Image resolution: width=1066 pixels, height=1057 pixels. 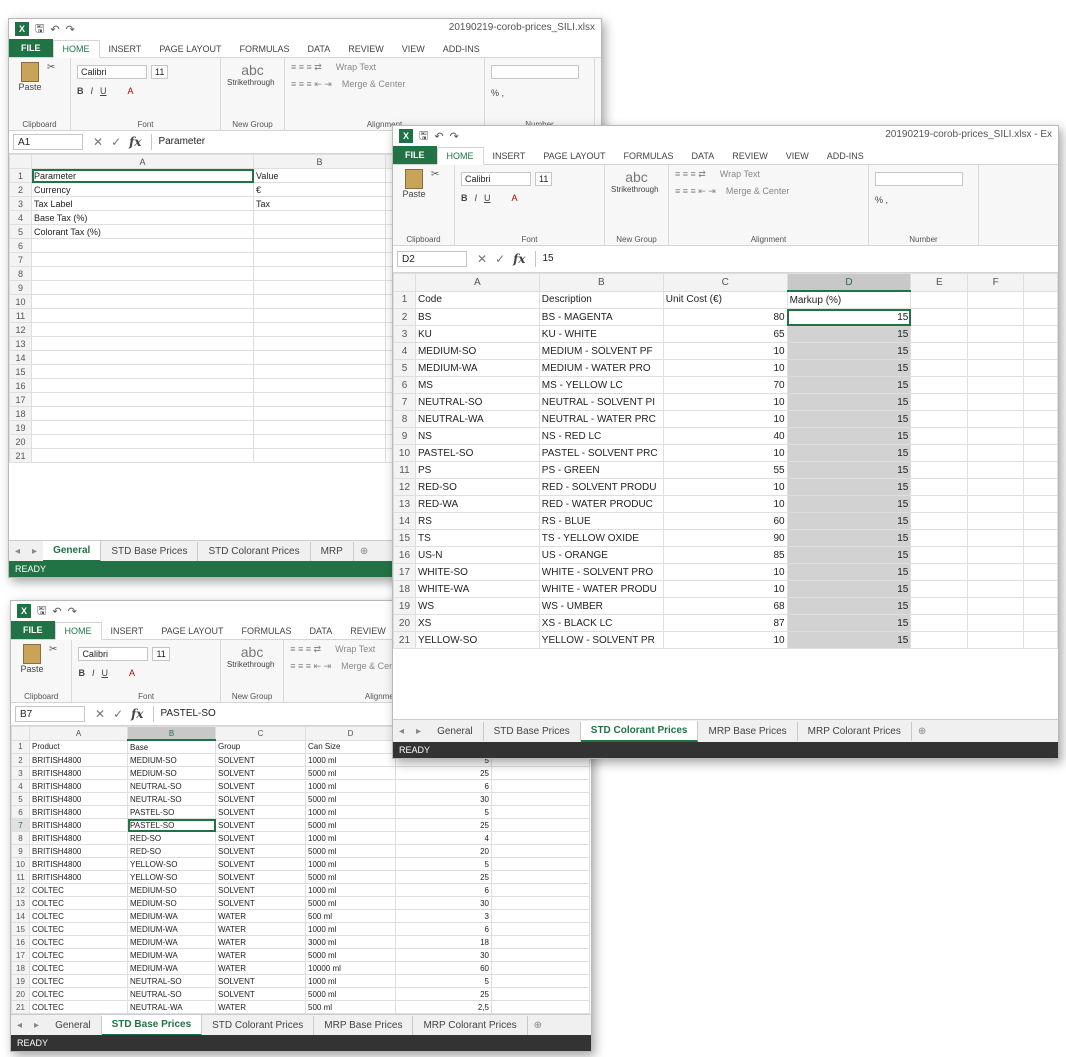 I want to click on cell: 3, so click(x=443, y=916).